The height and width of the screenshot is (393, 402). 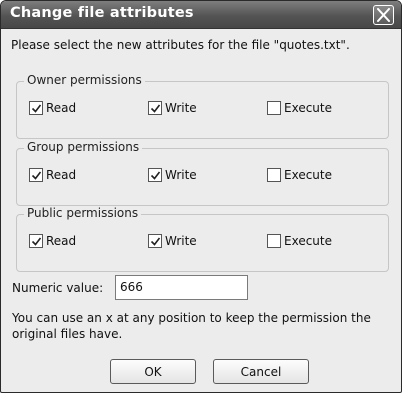 I want to click on close-button, so click(x=383, y=15).